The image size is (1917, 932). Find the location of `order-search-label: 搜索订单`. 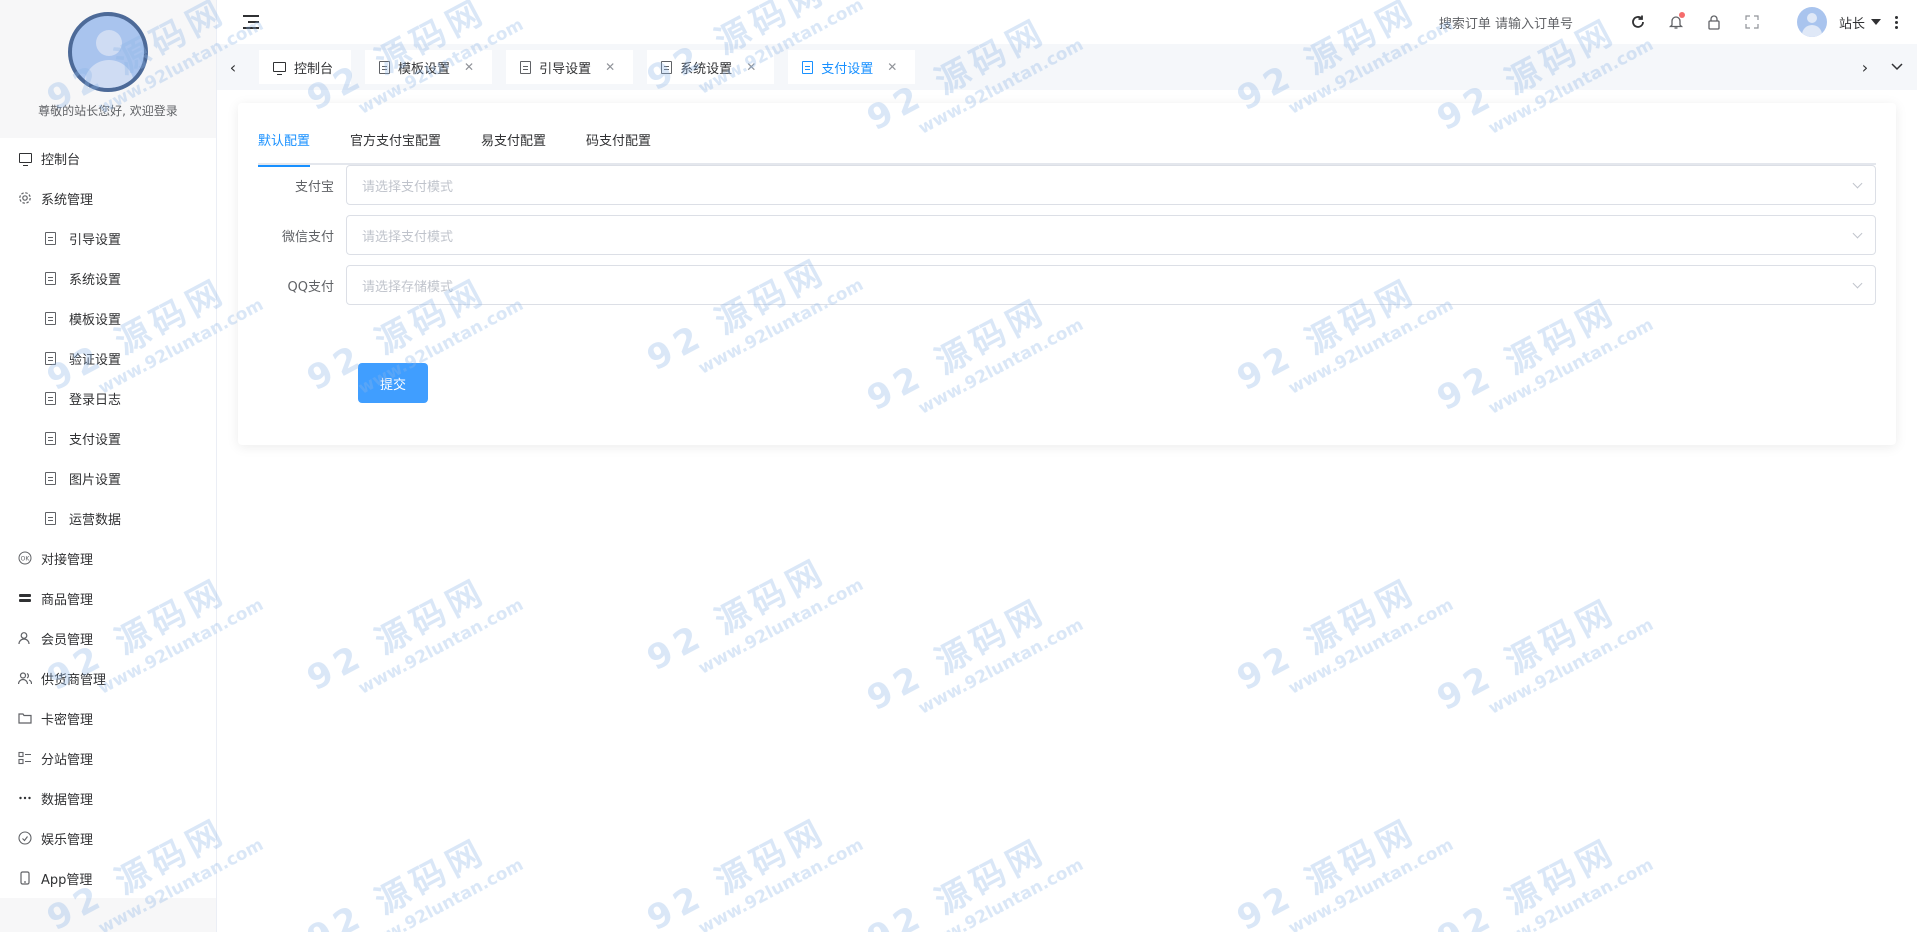

order-search-label: 搜索订单 is located at coordinates (1464, 24).